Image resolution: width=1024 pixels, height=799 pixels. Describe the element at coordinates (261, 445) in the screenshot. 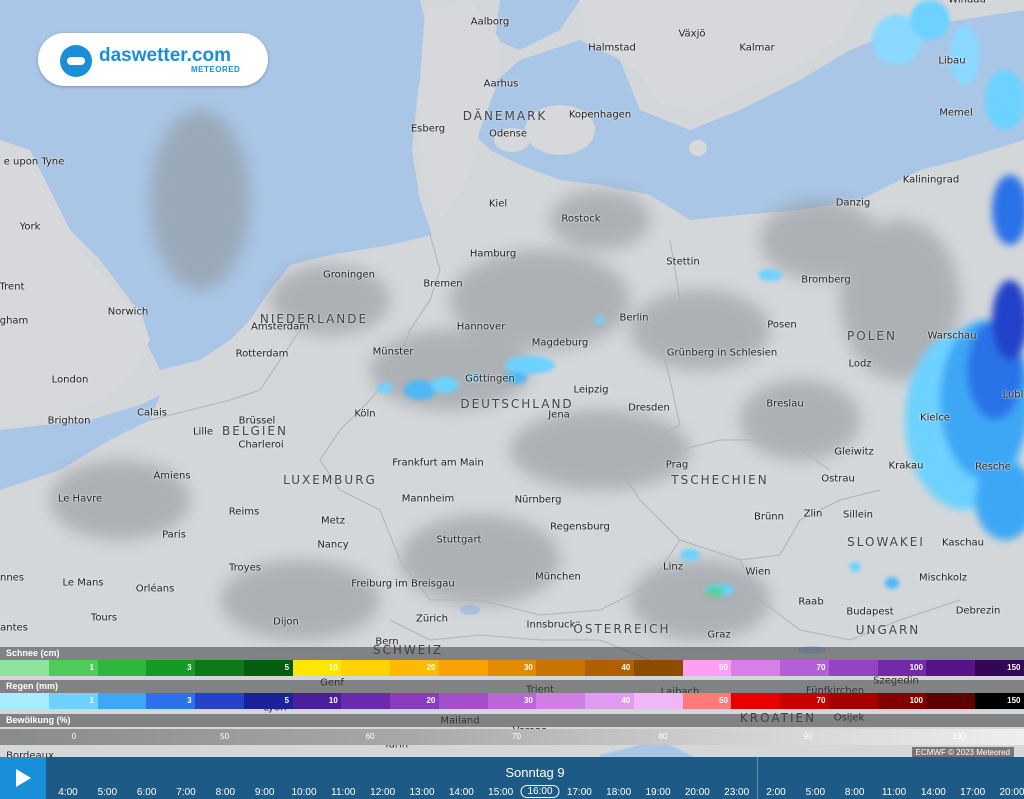

I see `city-label: Charleroi` at that location.